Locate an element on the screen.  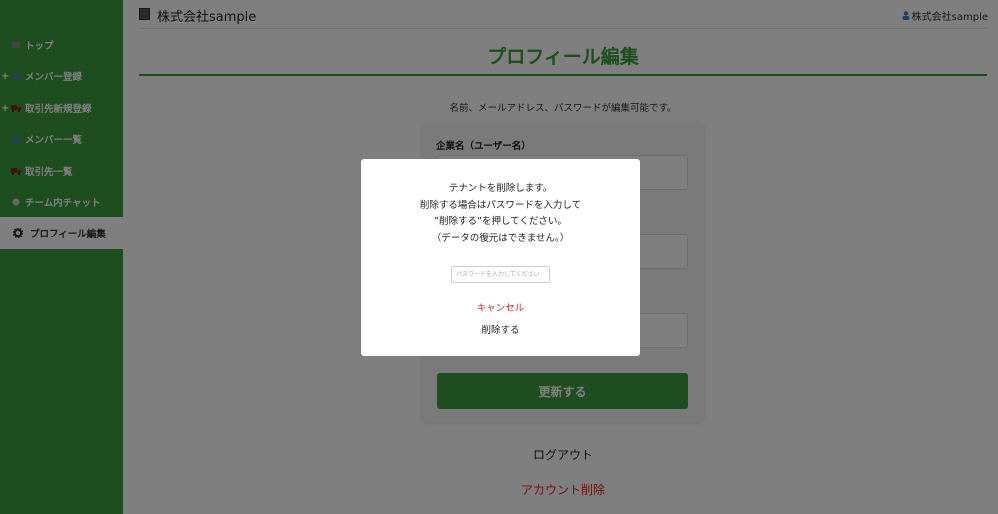
modal-message-line: 削除する場合はパスワードを入力して is located at coordinates (500, 205).